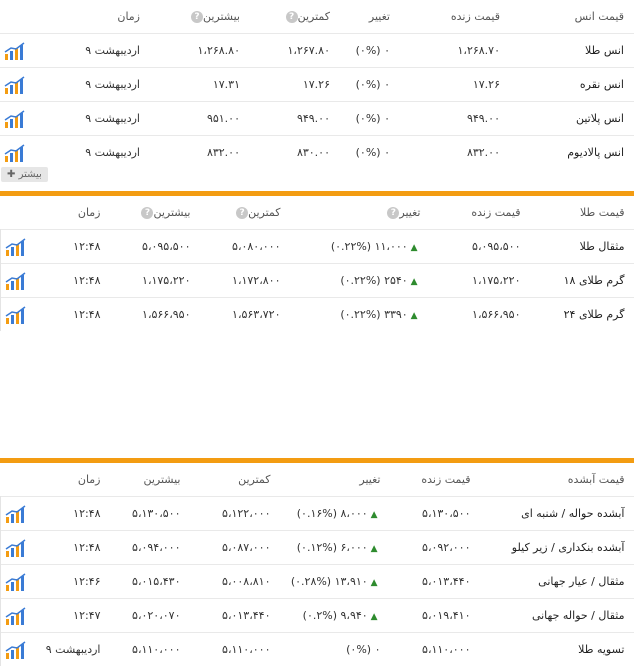 Image resolution: width=634 pixels, height=667 pixels. I want to click on time-cell: ۱۲:۴۶, so click(70, 581).